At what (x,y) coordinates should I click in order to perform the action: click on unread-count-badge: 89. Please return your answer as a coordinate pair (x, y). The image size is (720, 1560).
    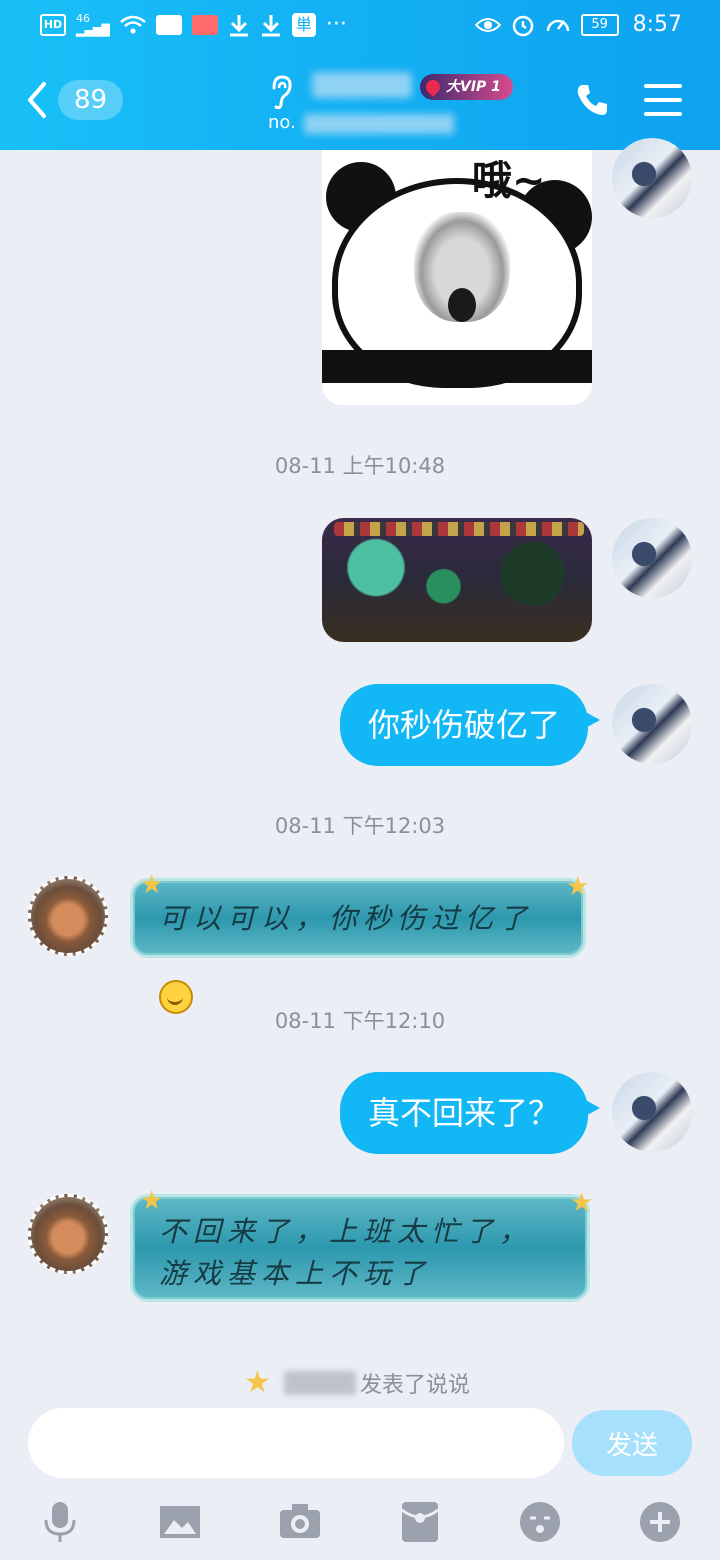
    Looking at the image, I should click on (91, 100).